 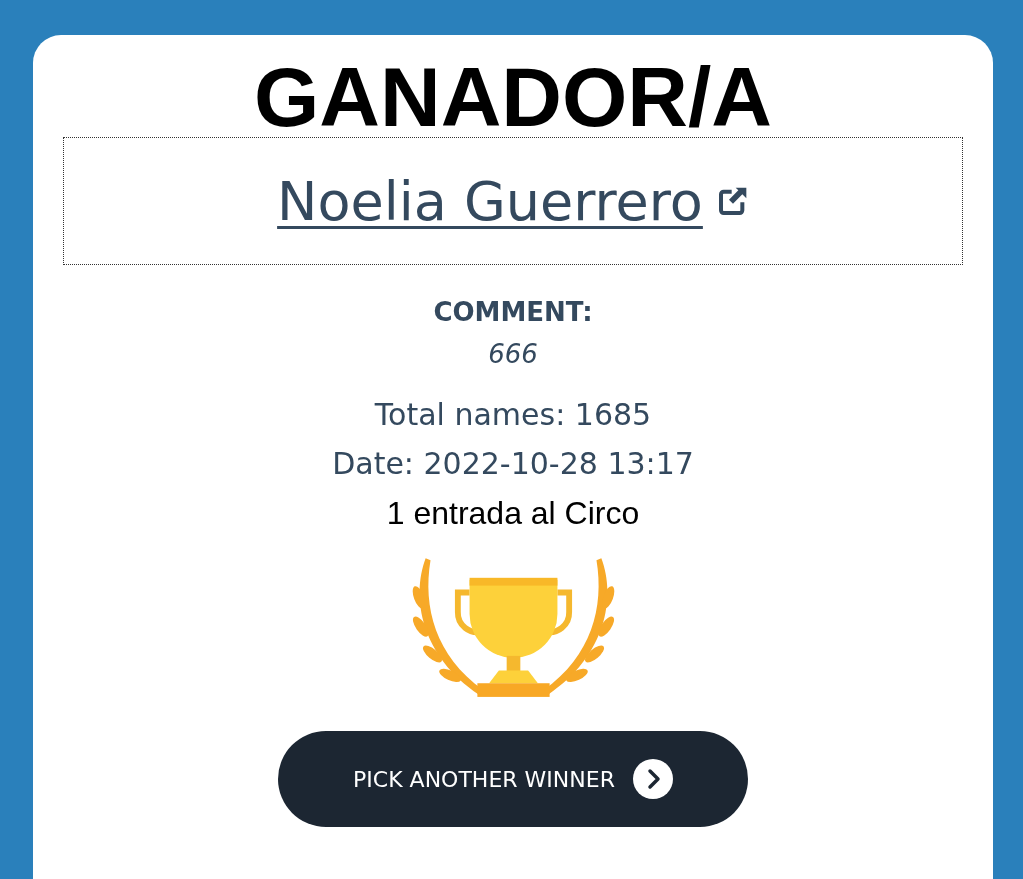 What do you see at coordinates (513, 779) in the screenshot?
I see `pick-another-winner-button: PICK ANOTHER WINNER` at bounding box center [513, 779].